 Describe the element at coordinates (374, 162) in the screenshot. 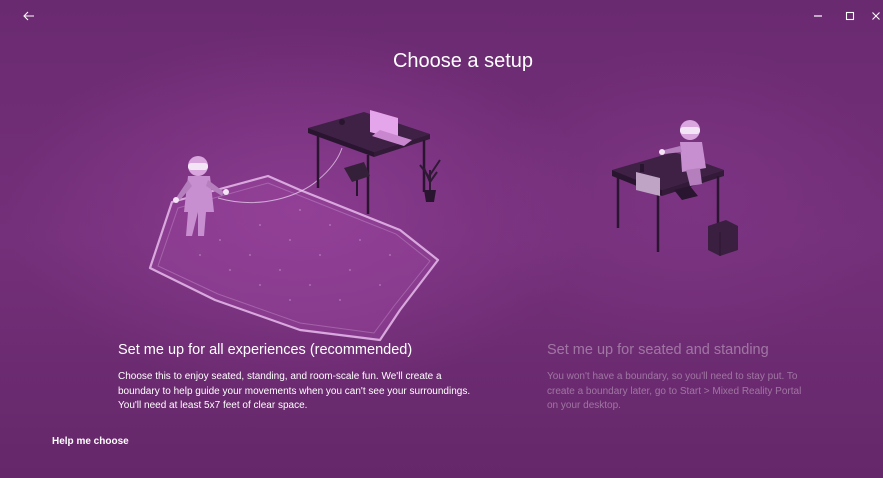

I see `desk-with-pc-illustration` at that location.